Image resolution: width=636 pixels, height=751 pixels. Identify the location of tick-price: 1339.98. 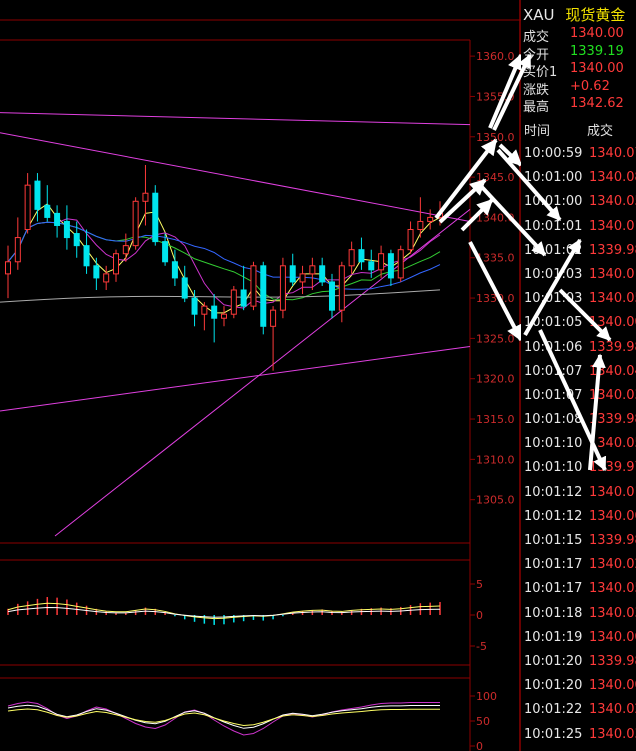
(612, 250).